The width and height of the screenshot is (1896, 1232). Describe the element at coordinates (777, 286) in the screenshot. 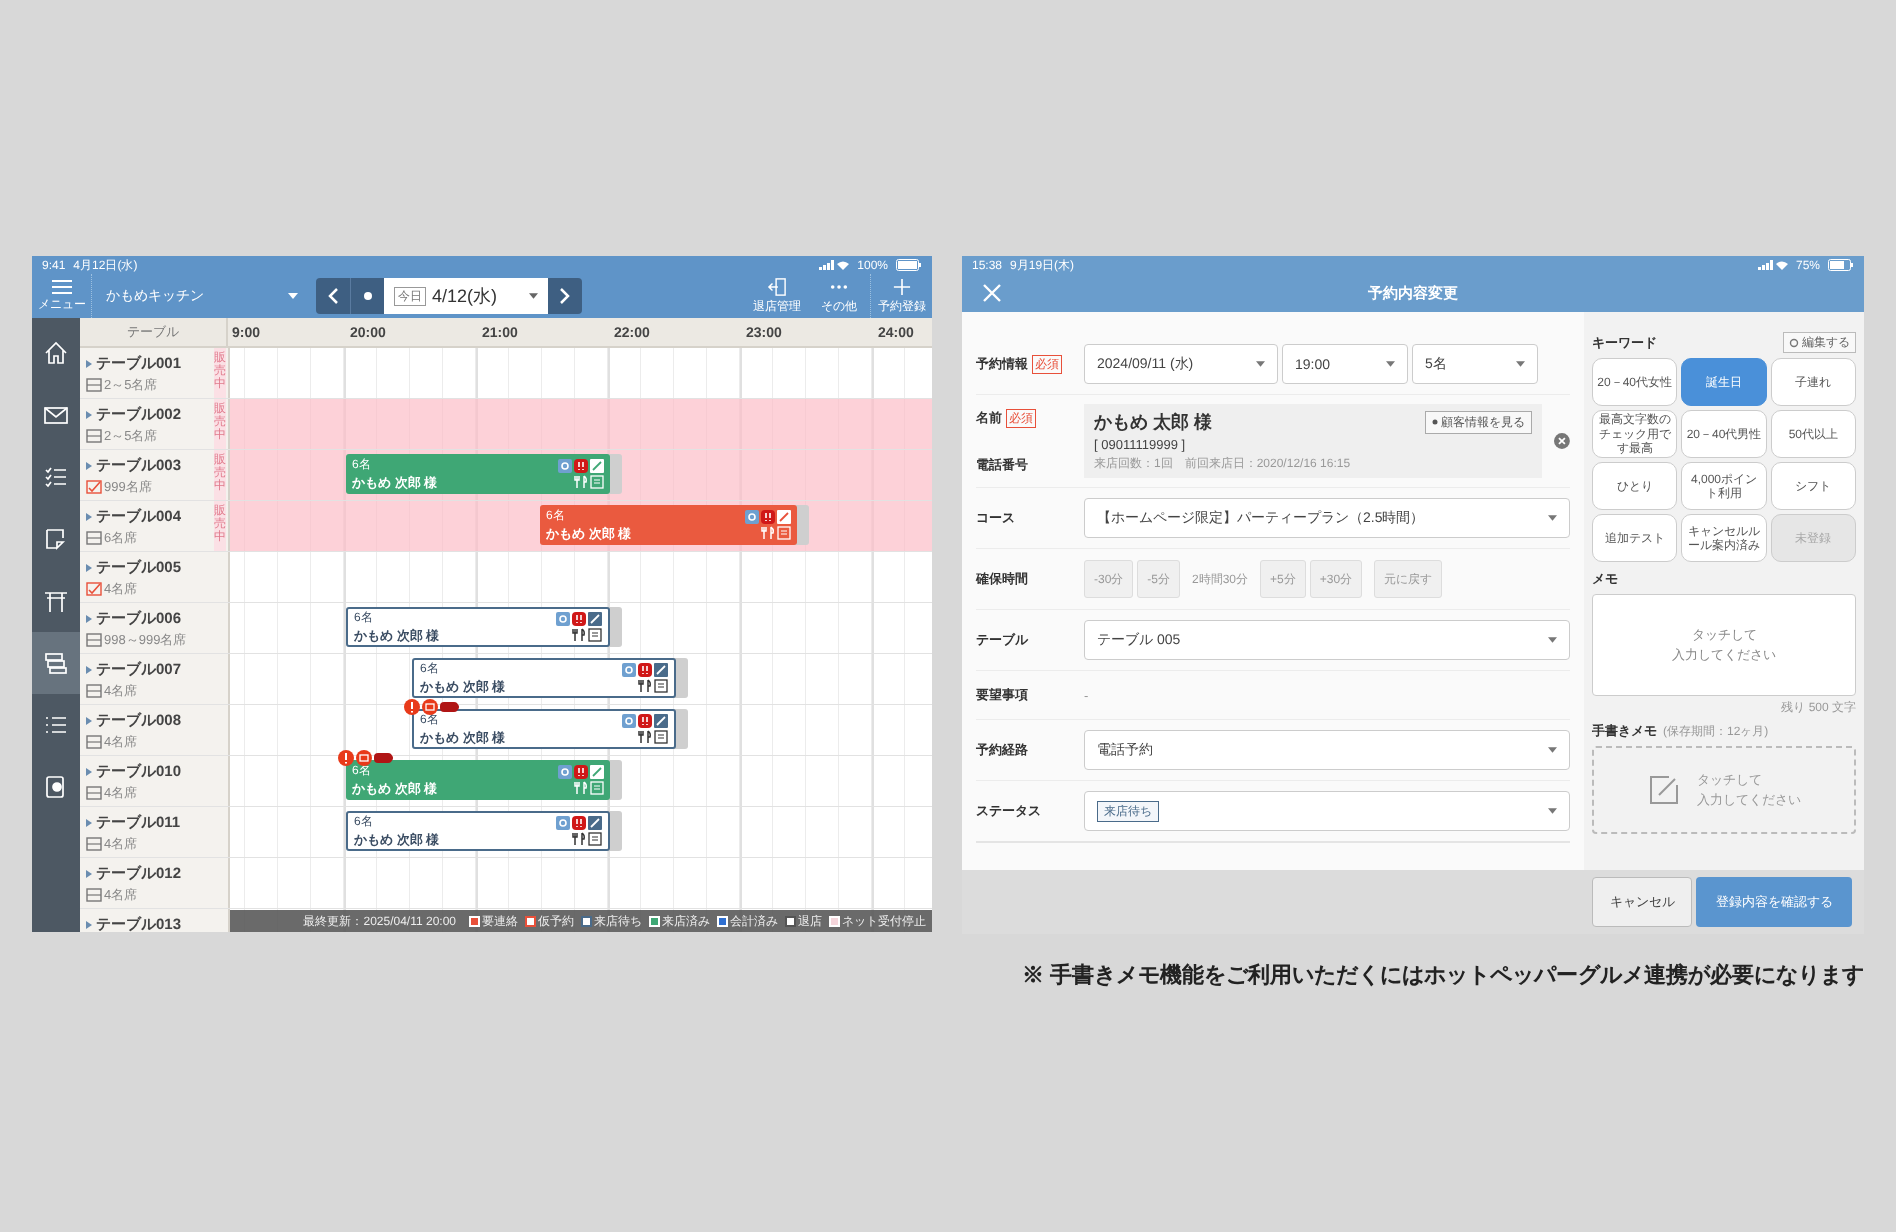

I see `door-icon` at that location.